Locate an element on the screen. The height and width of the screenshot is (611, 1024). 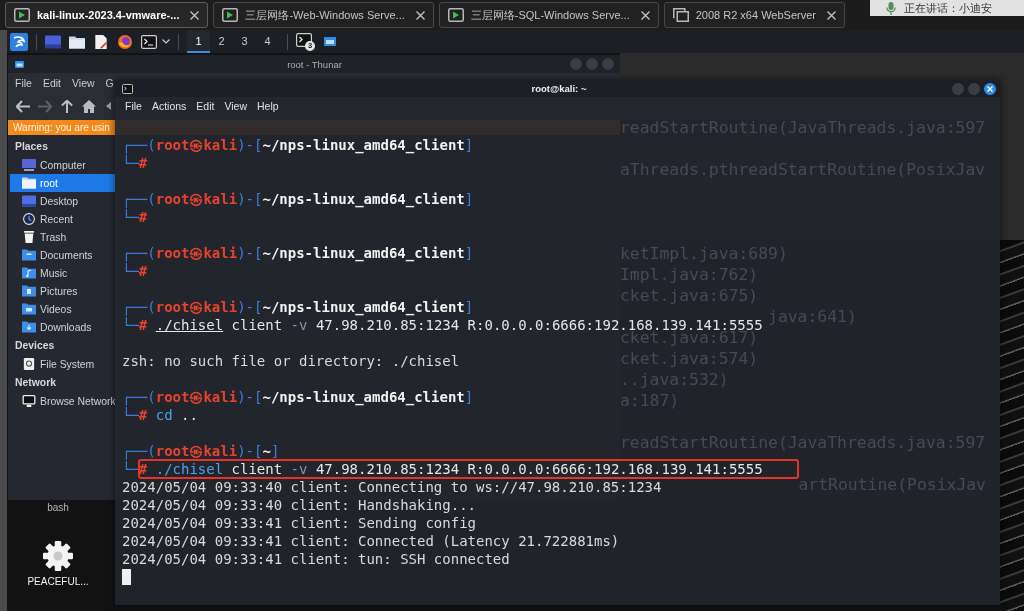
output-line: zsh: no such file or directory: ./chisel is located at coordinates (291, 361).